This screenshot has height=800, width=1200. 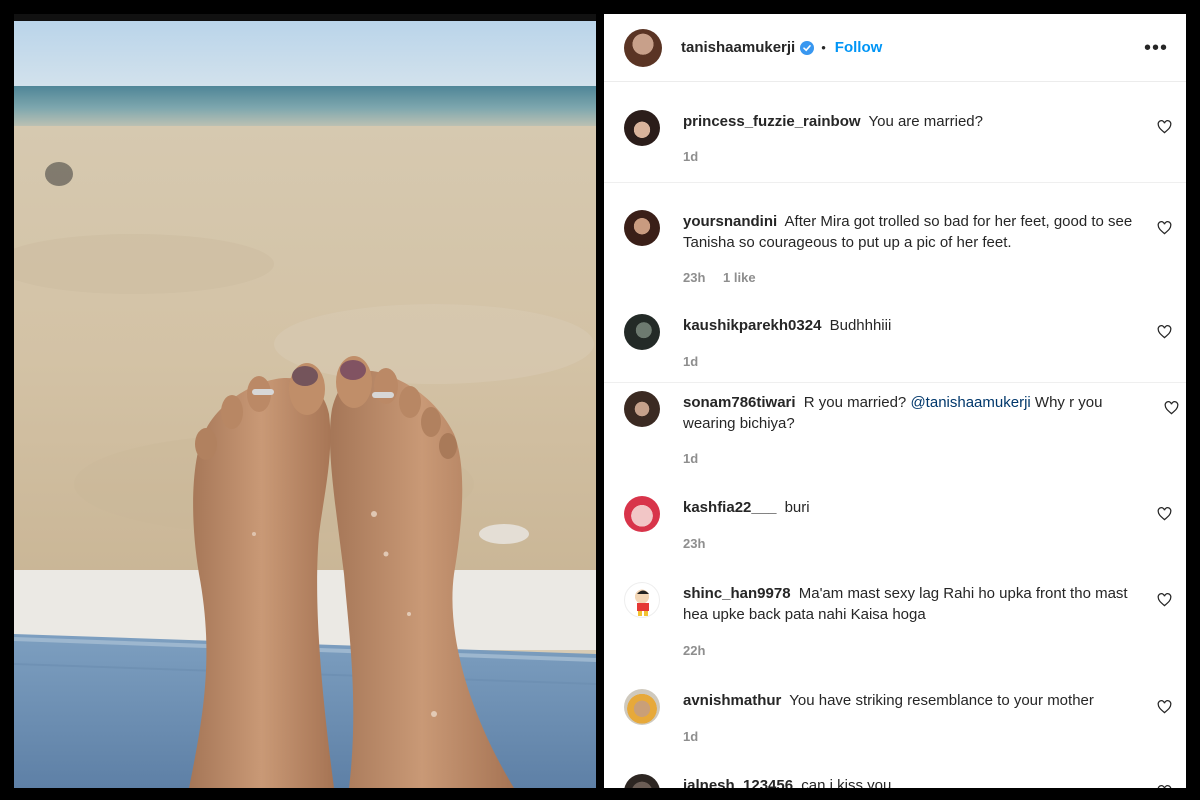 I want to click on comment-username: kaushikparekh0324, so click(x=752, y=325).